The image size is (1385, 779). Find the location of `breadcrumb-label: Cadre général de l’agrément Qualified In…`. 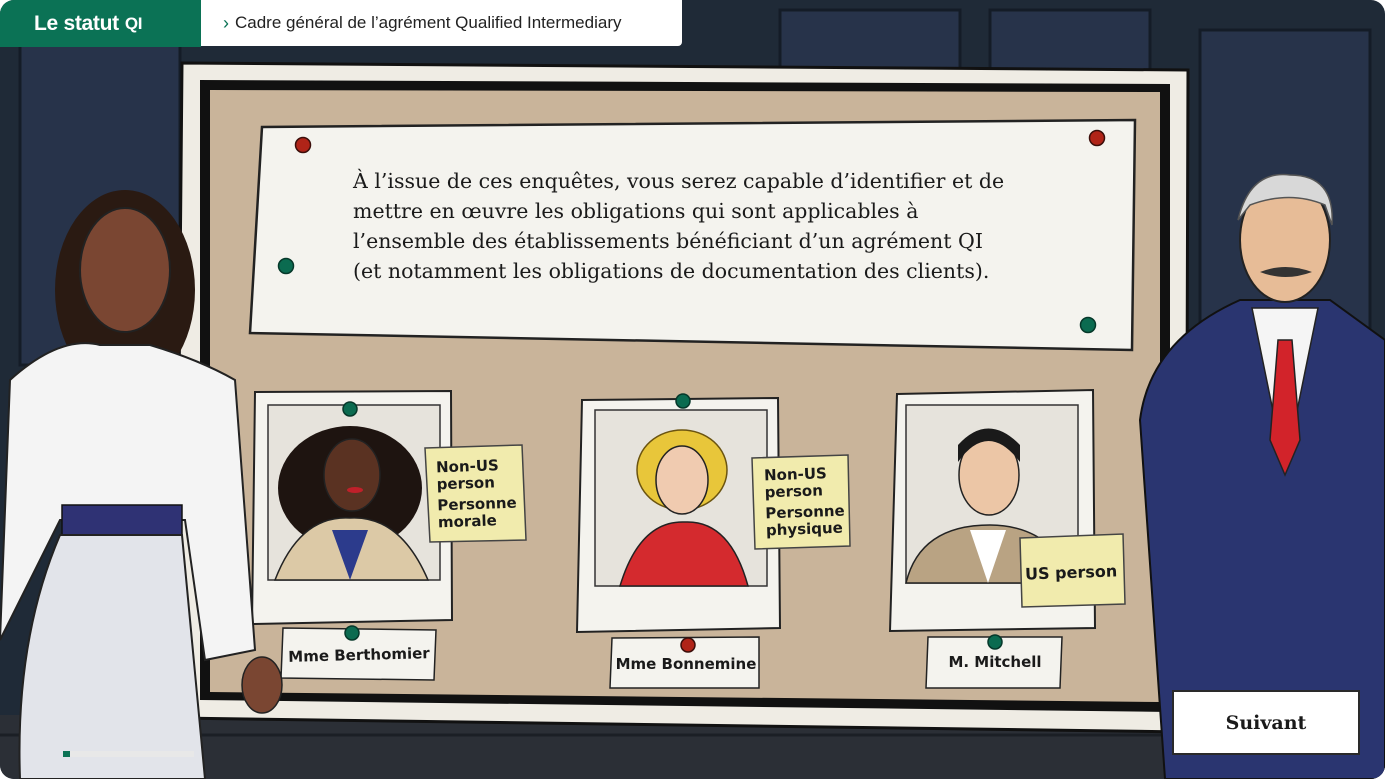

breadcrumb-label: Cadre général de l’agrément Qualified In… is located at coordinates (428, 22).